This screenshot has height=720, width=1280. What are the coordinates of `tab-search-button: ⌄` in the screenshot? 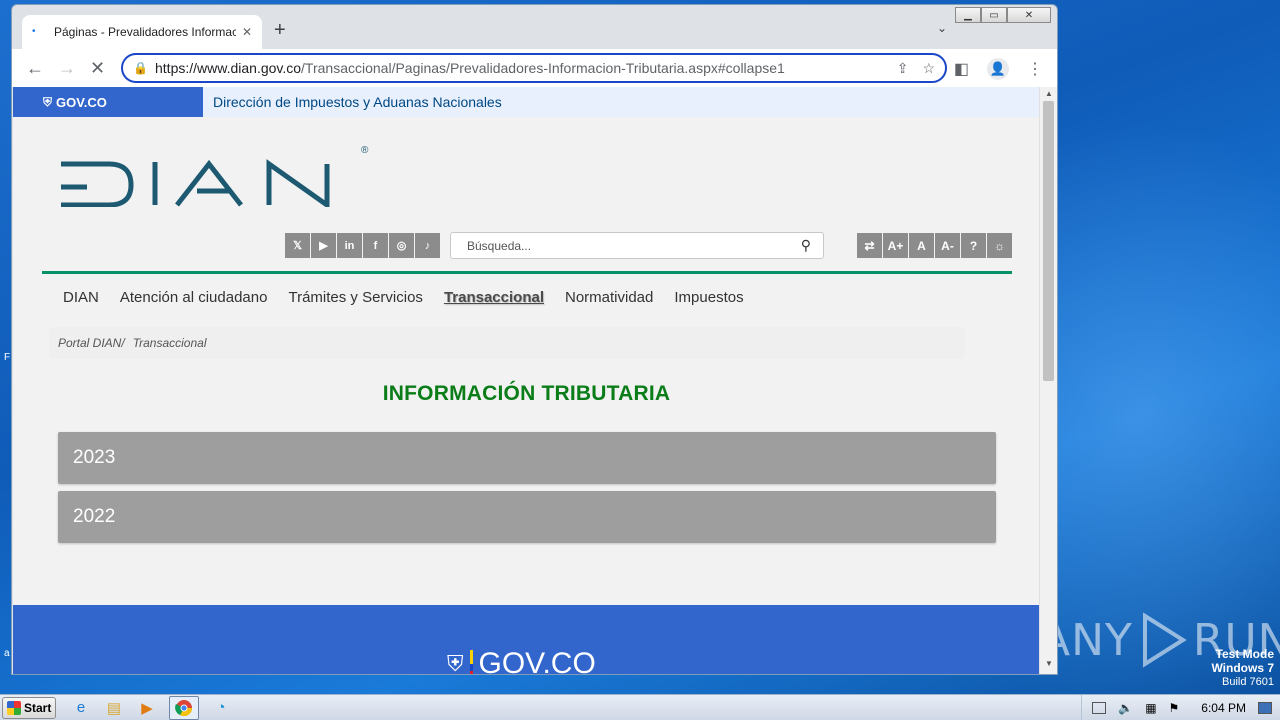 It's located at (942, 28).